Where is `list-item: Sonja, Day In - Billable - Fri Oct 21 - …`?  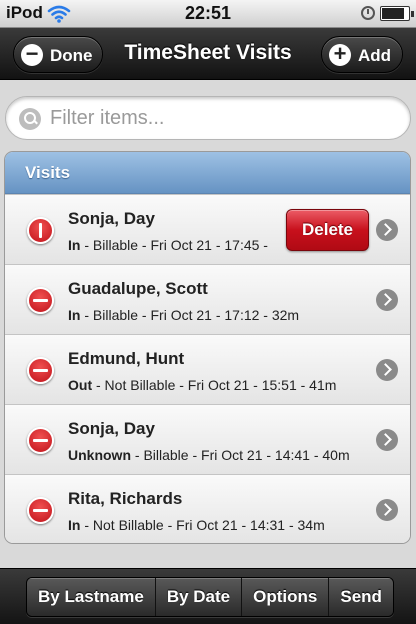
list-item: Sonja, Day In - Billable - Fri Oct 21 - … is located at coordinates (207, 229).